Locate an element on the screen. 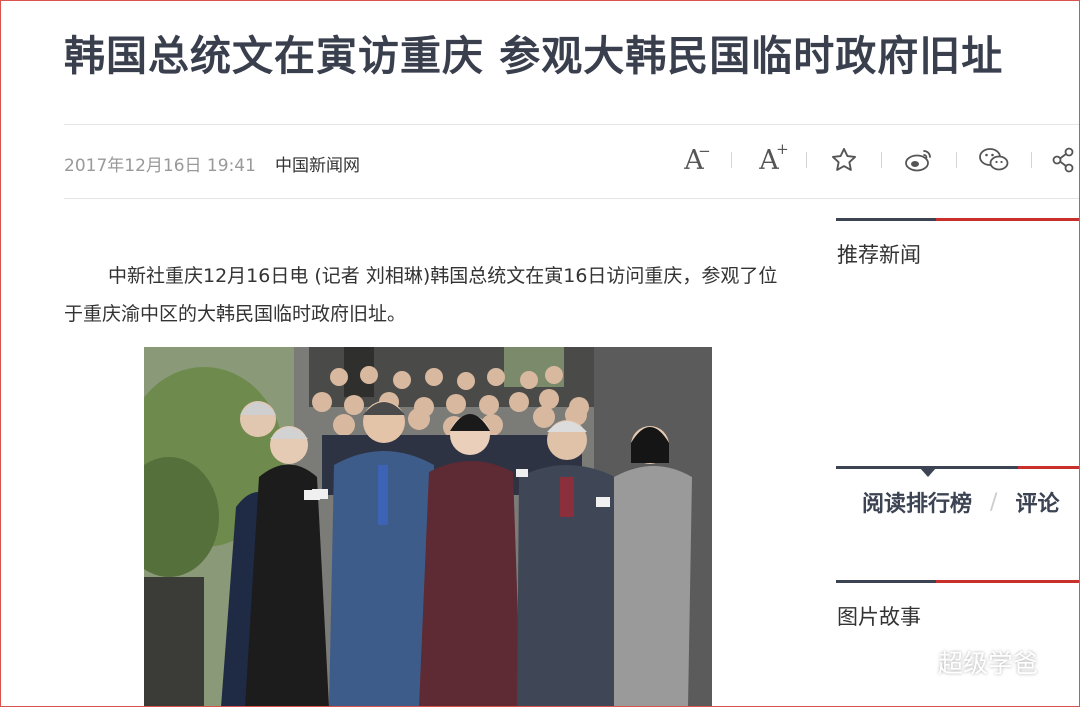  share-button is located at coordinates (1064, 160).